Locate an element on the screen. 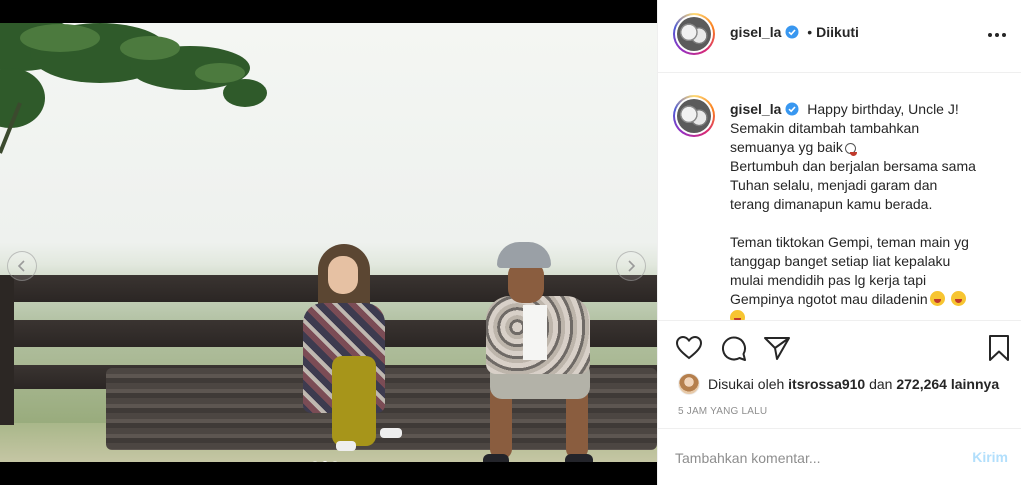  author-avatar is located at coordinates (694, 34).